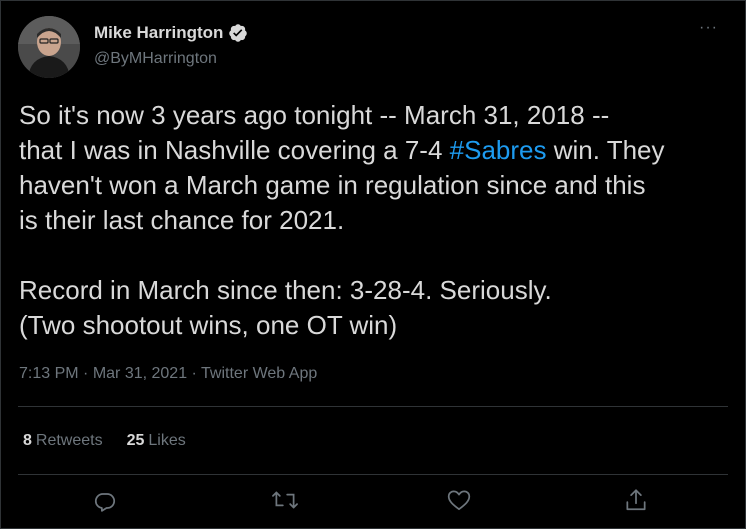 This screenshot has width=746, height=529. What do you see at coordinates (167, 440) in the screenshot?
I see `likes-label: Likes` at bounding box center [167, 440].